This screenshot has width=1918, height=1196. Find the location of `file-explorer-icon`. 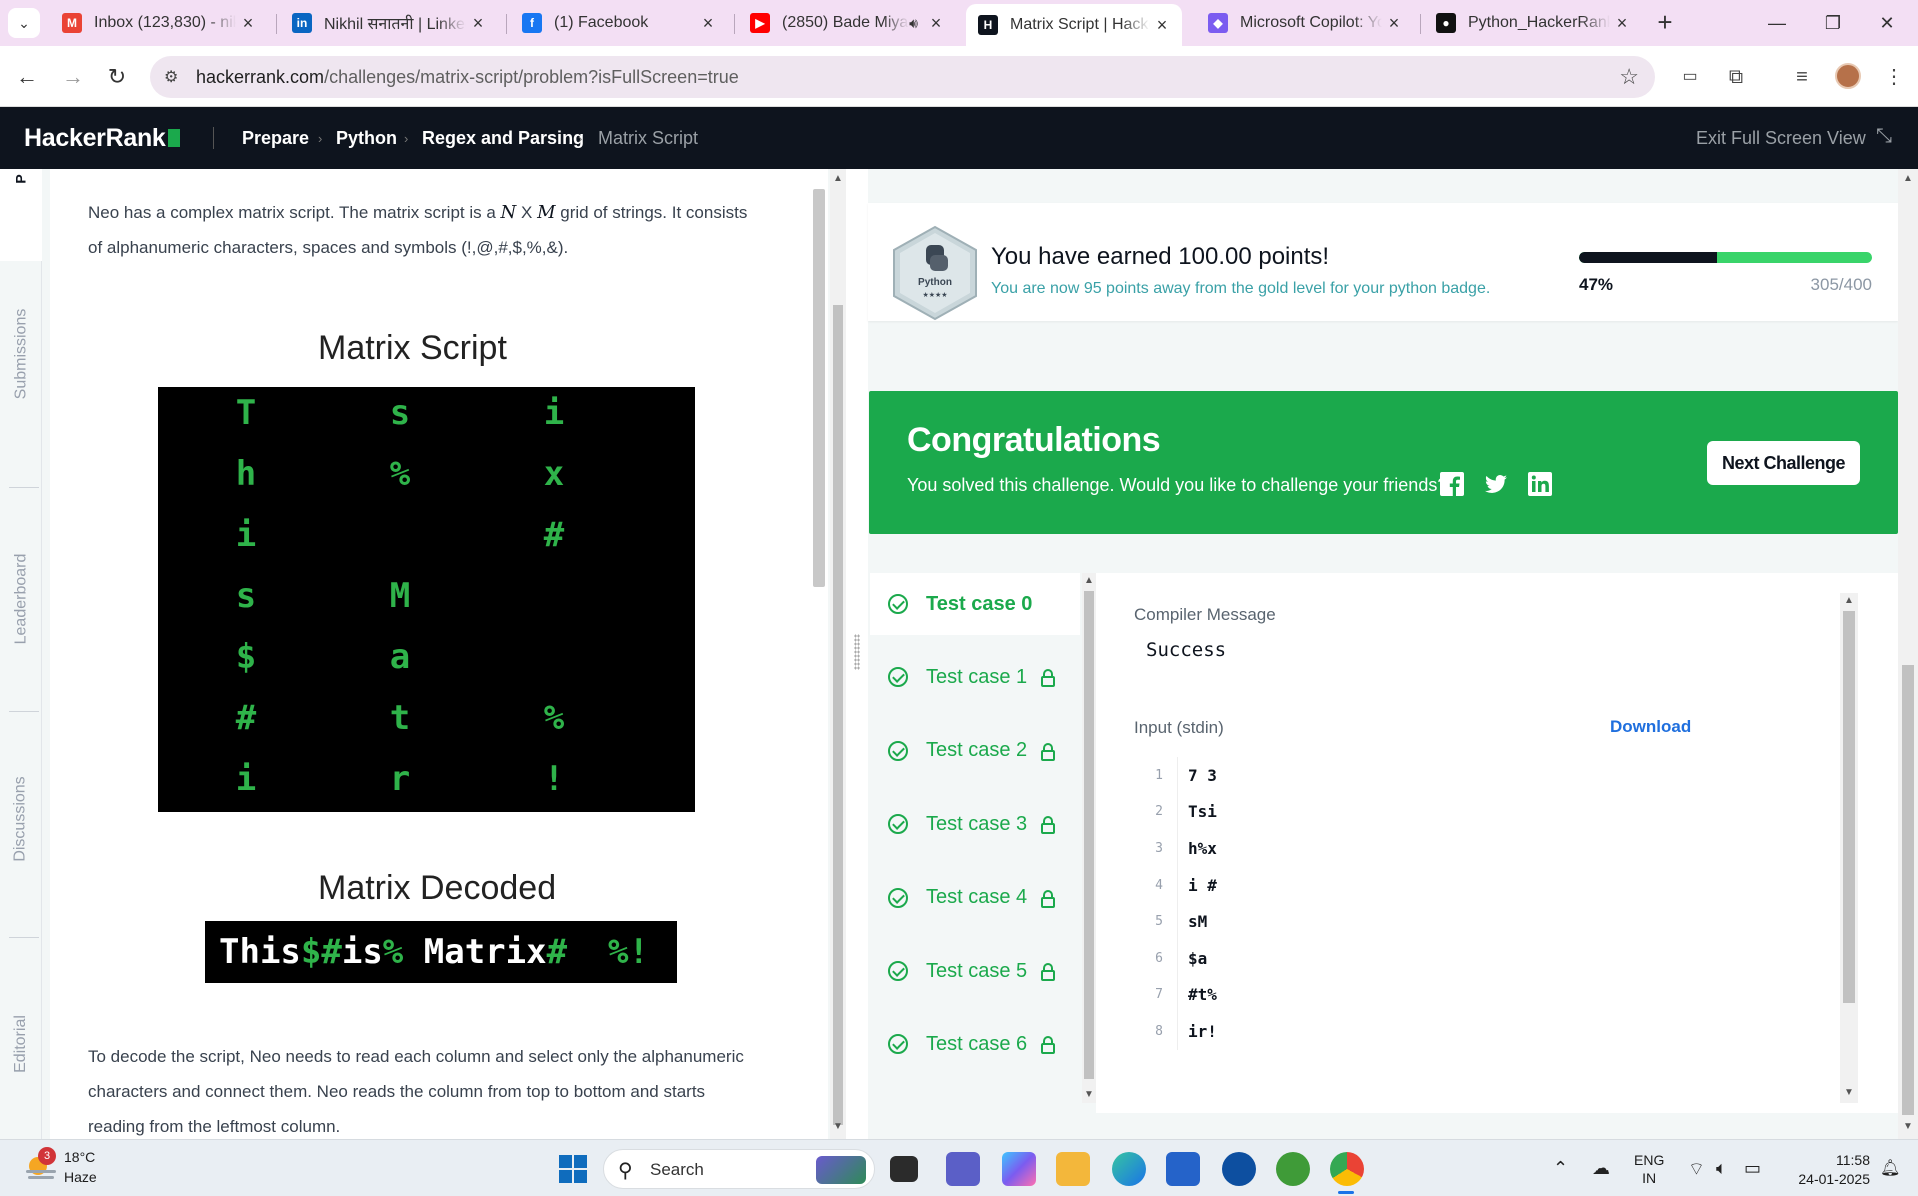

file-explorer-icon is located at coordinates (1073, 1169).